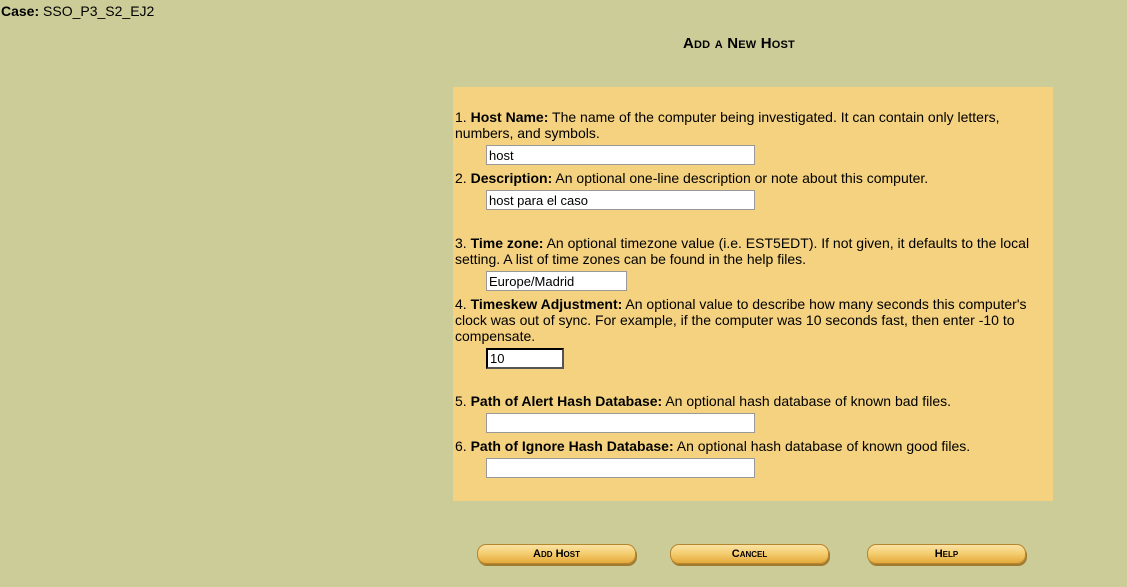 Image resolution: width=1127 pixels, height=587 pixels. Describe the element at coordinates (620, 155) in the screenshot. I see `host-name-input` at that location.